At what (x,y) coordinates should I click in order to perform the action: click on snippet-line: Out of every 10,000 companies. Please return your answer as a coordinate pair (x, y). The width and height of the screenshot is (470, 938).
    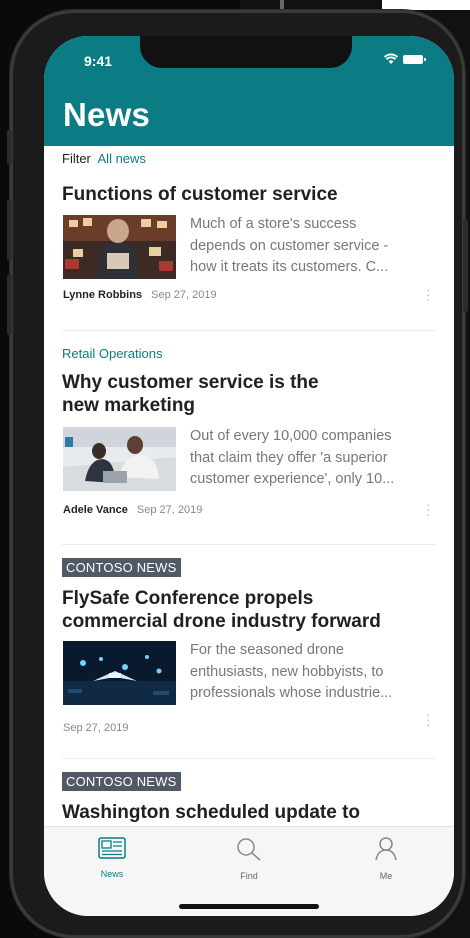
    Looking at the image, I should click on (291, 436).